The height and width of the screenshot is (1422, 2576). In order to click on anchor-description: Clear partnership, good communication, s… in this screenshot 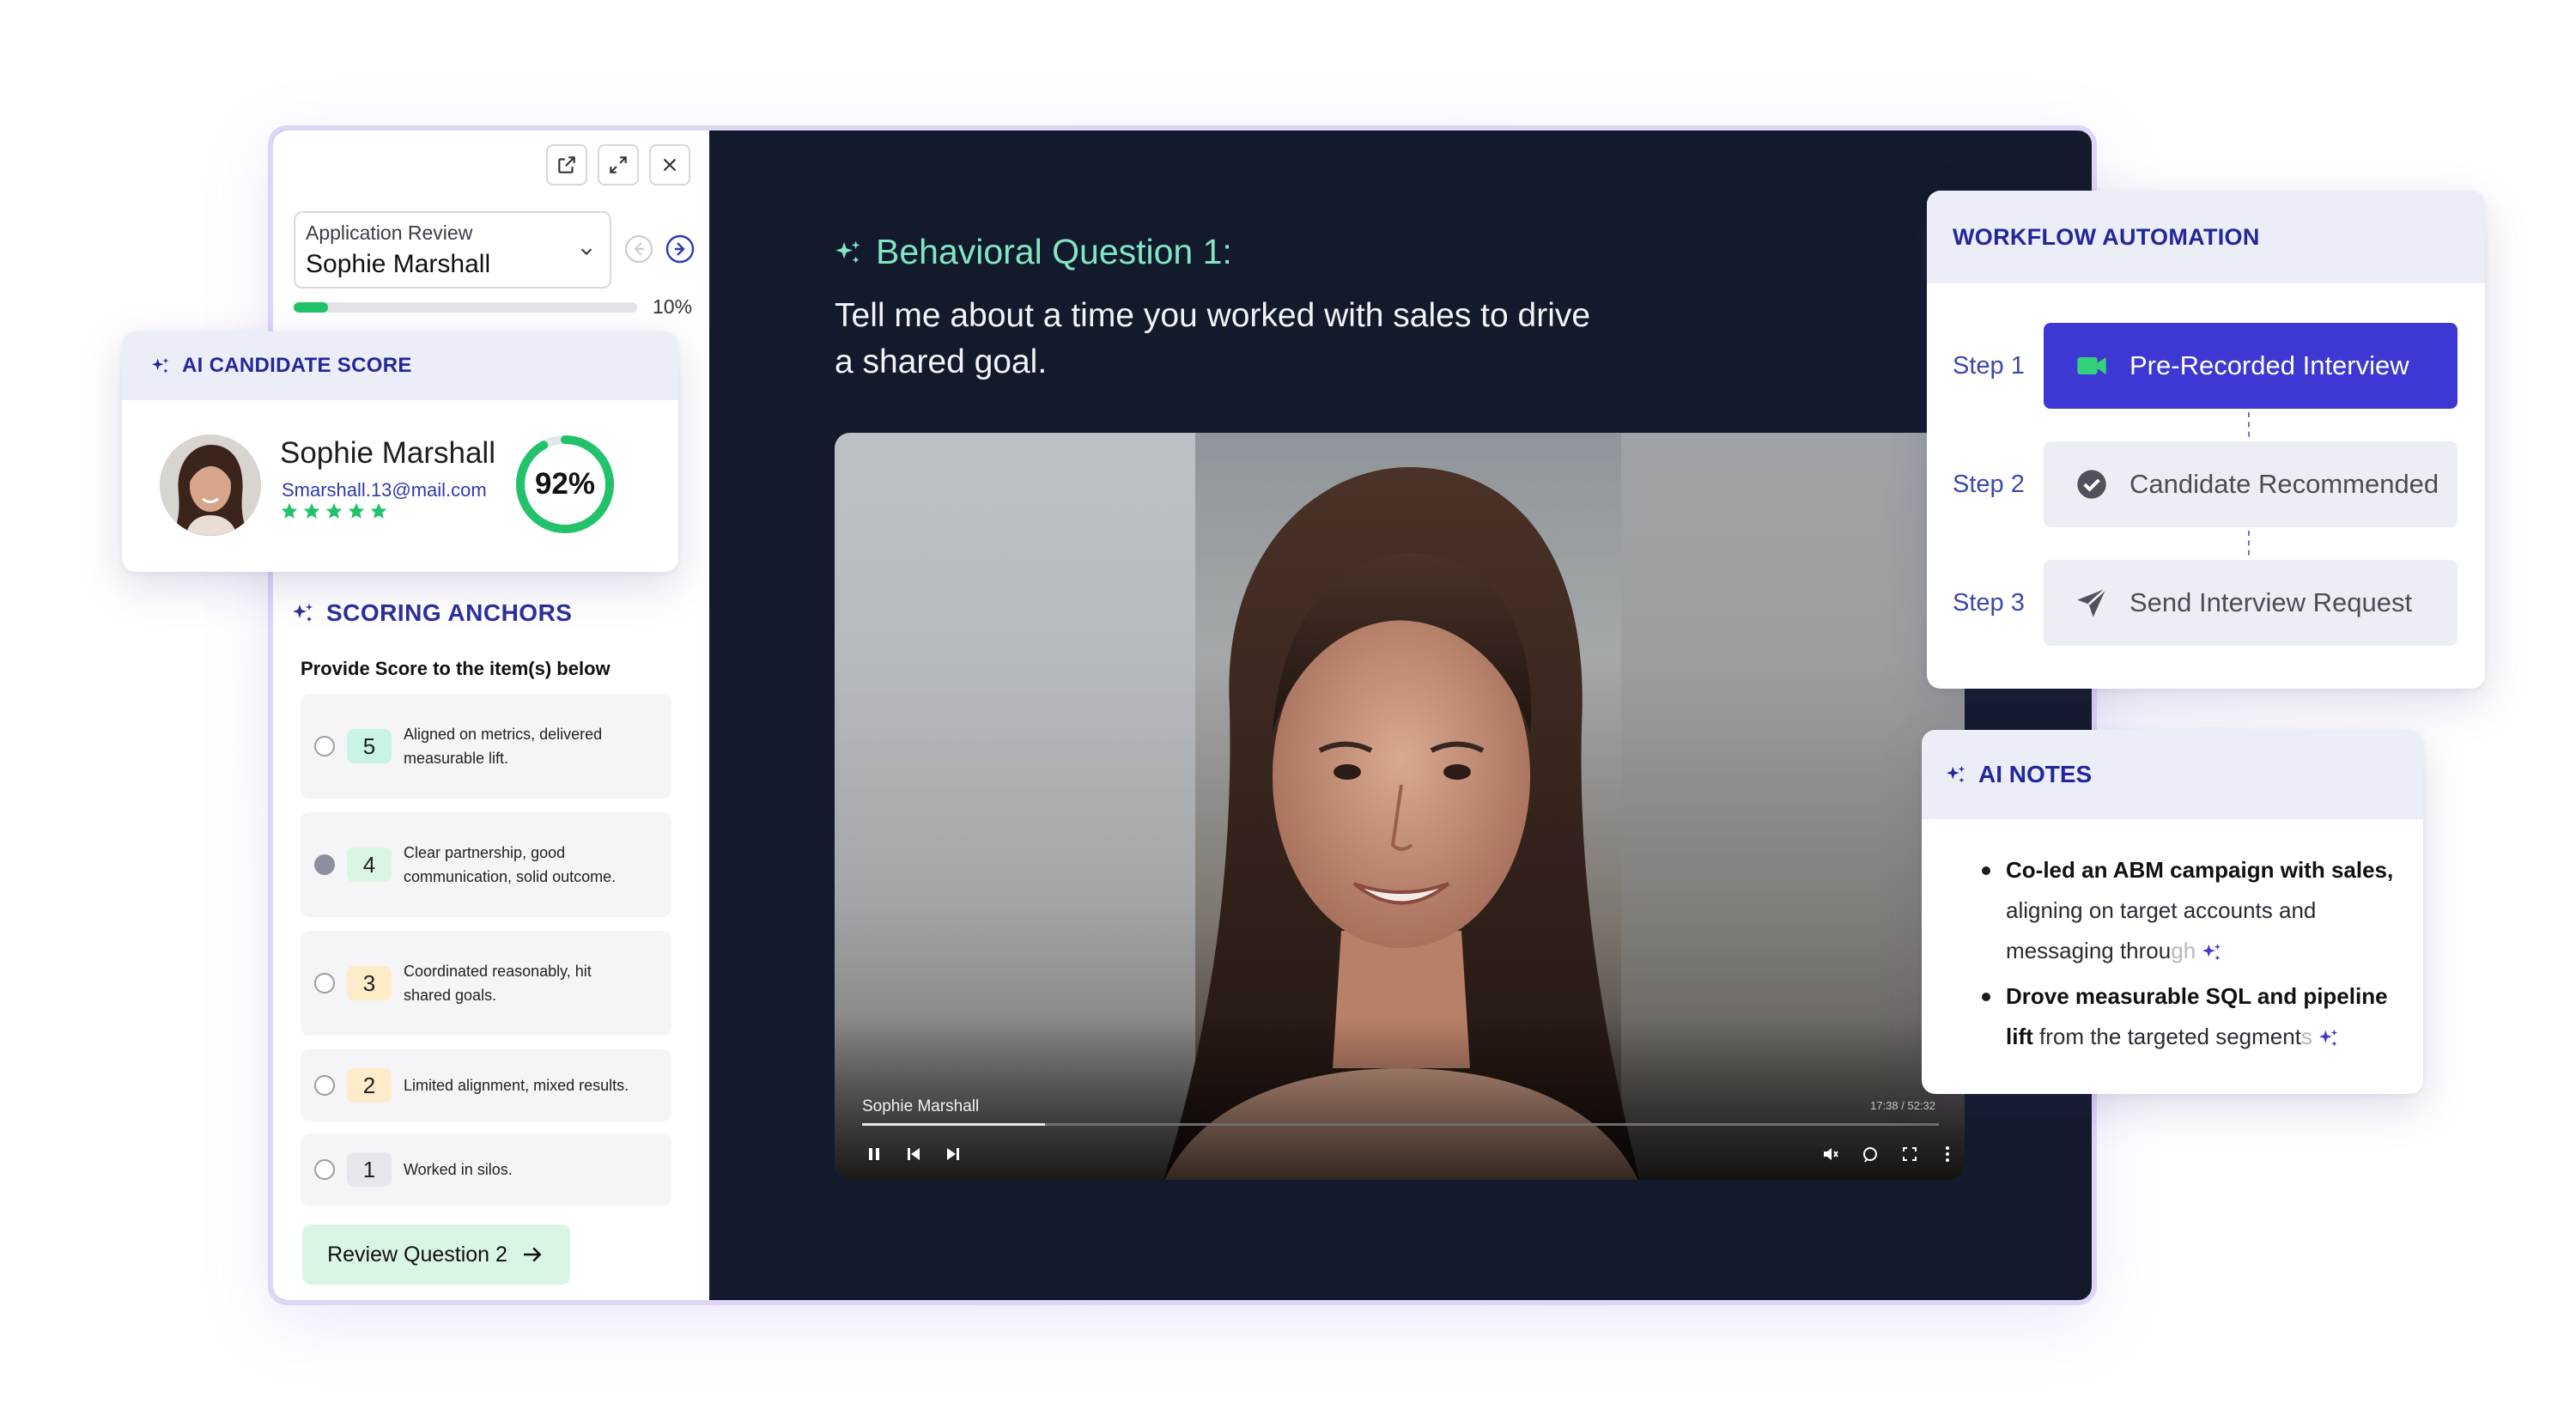, I will do `click(510, 864)`.